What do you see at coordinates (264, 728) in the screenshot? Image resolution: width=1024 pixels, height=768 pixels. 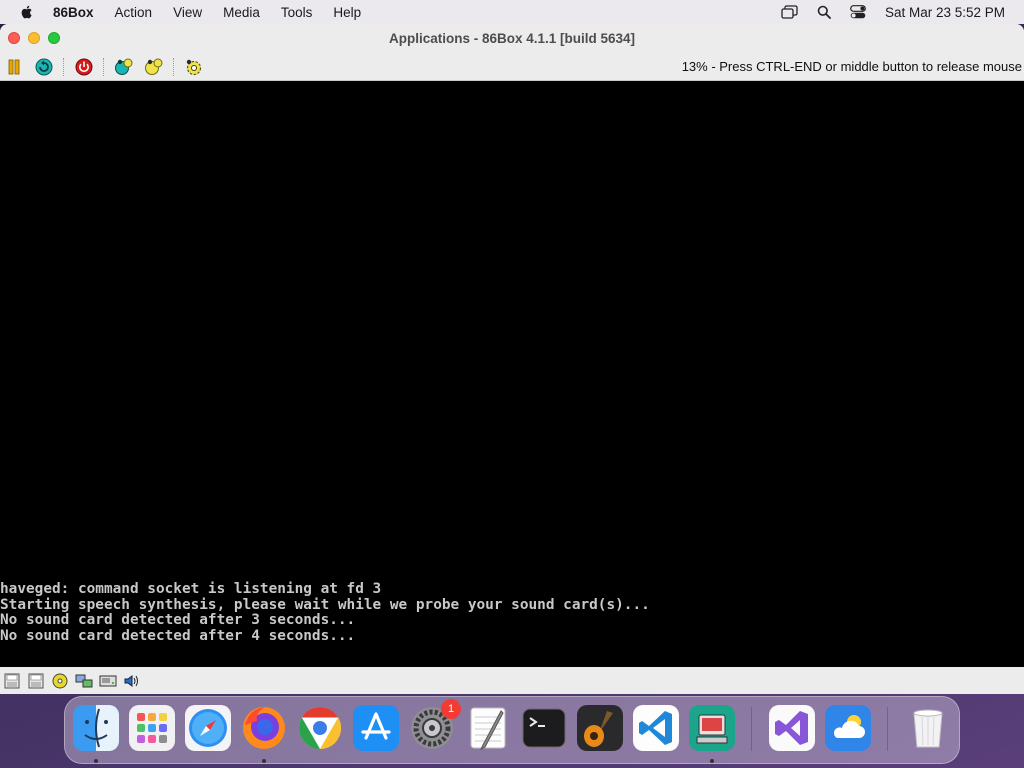 I see `dock-firefox` at bounding box center [264, 728].